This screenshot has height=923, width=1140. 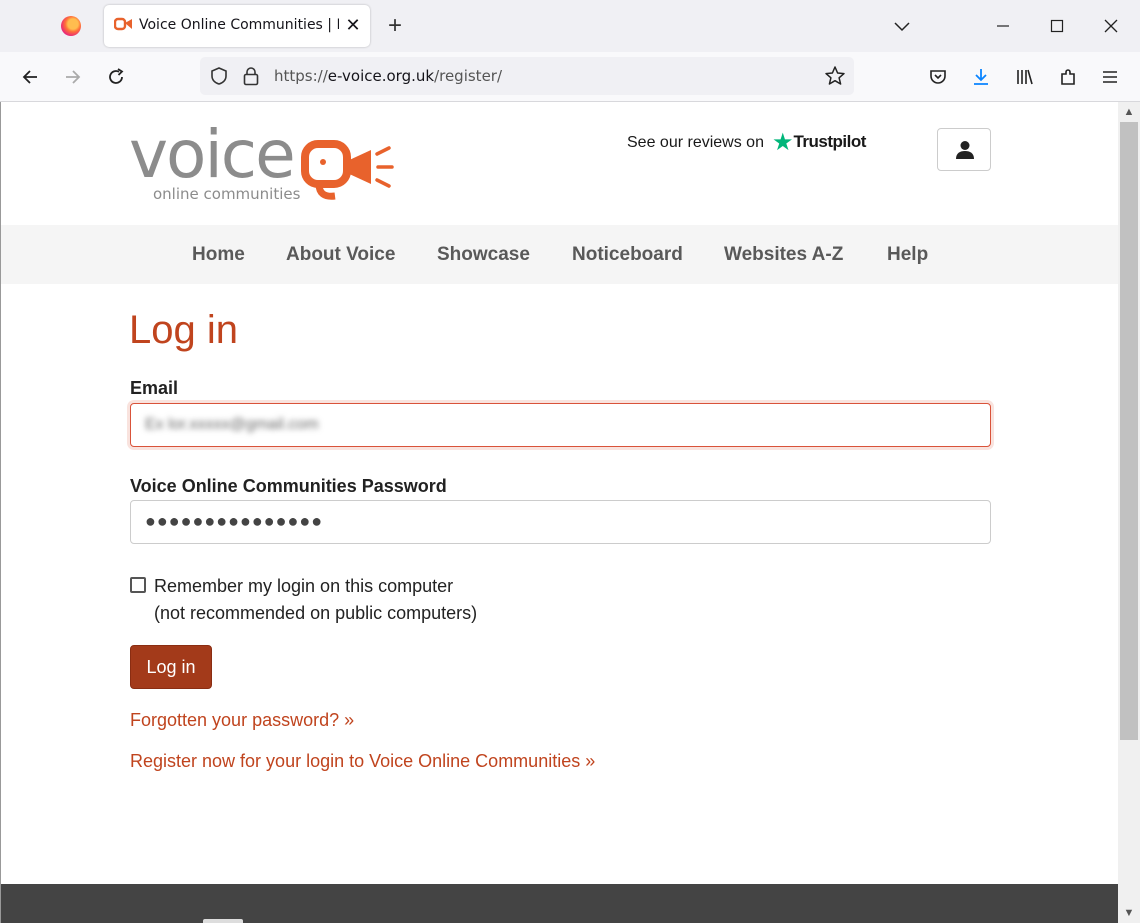 I want to click on logo-wordmark: voice, so click(x=212, y=154).